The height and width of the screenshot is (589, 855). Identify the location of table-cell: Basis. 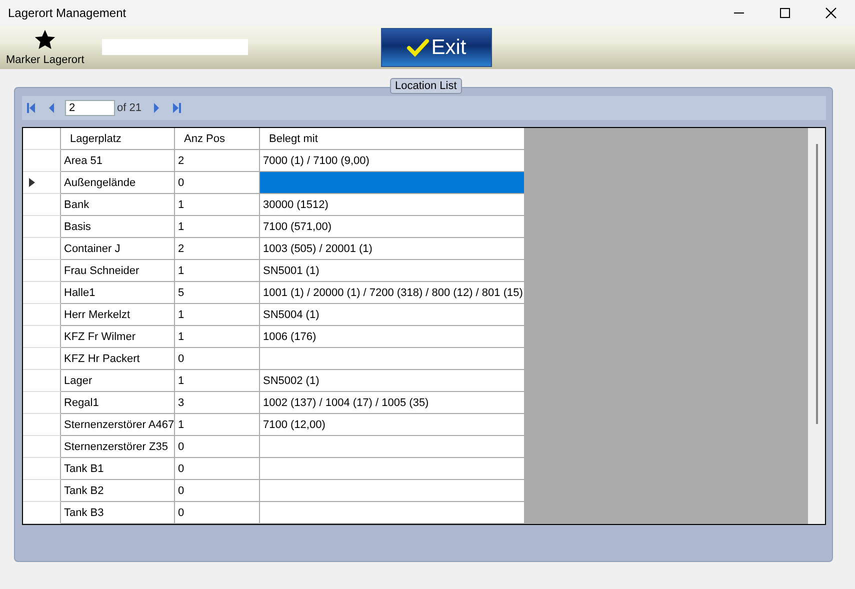
(118, 227).